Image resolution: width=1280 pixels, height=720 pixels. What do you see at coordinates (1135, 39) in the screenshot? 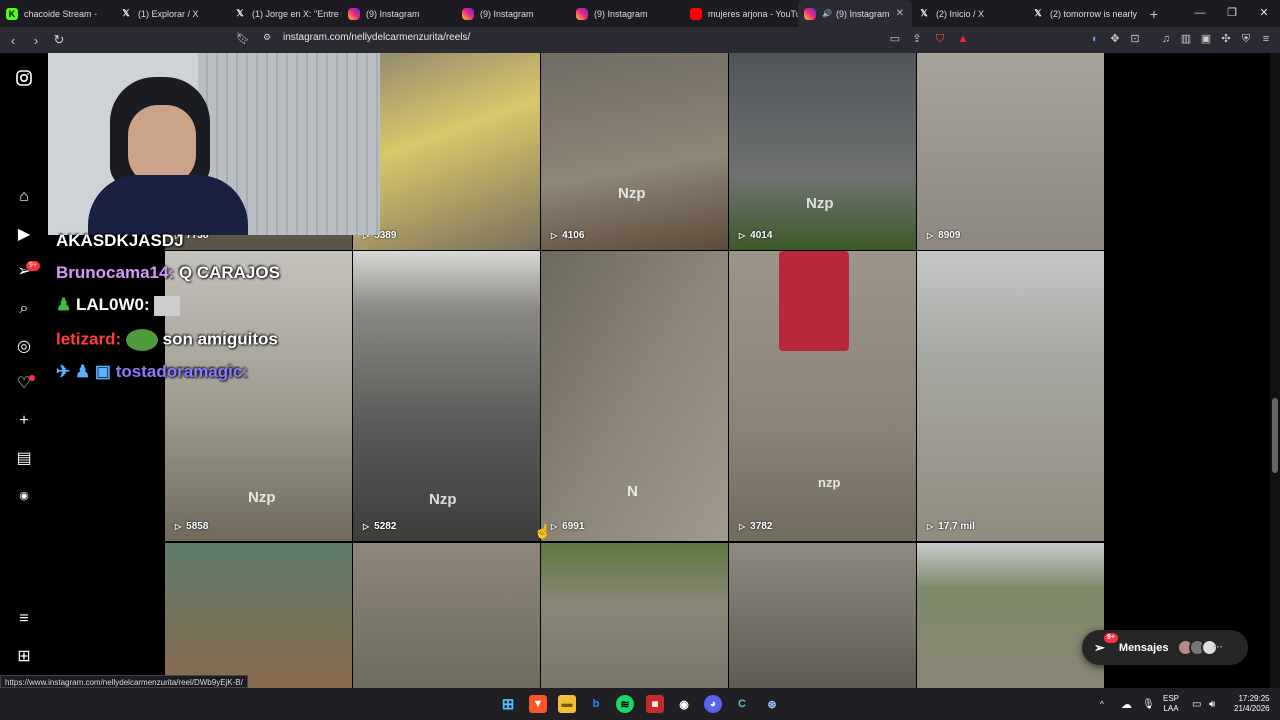
I see `screenshot-icon: ⊡` at bounding box center [1135, 39].